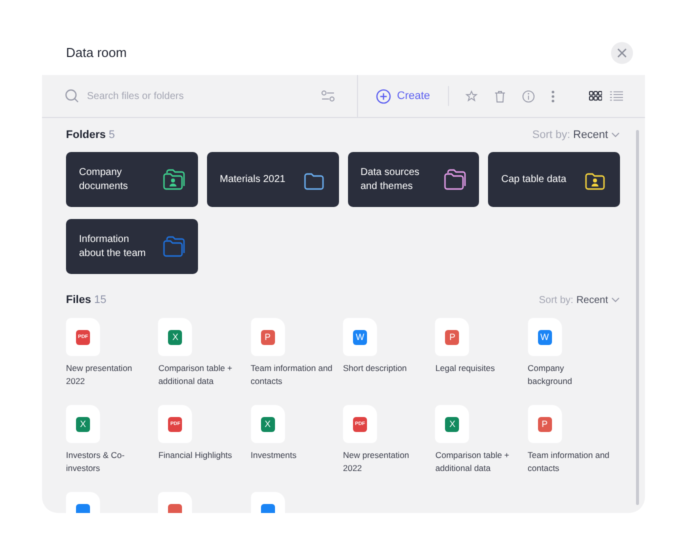 The image size is (680, 547). Describe the element at coordinates (253, 179) in the screenshot. I see `folder-name: Materials 2021` at that location.